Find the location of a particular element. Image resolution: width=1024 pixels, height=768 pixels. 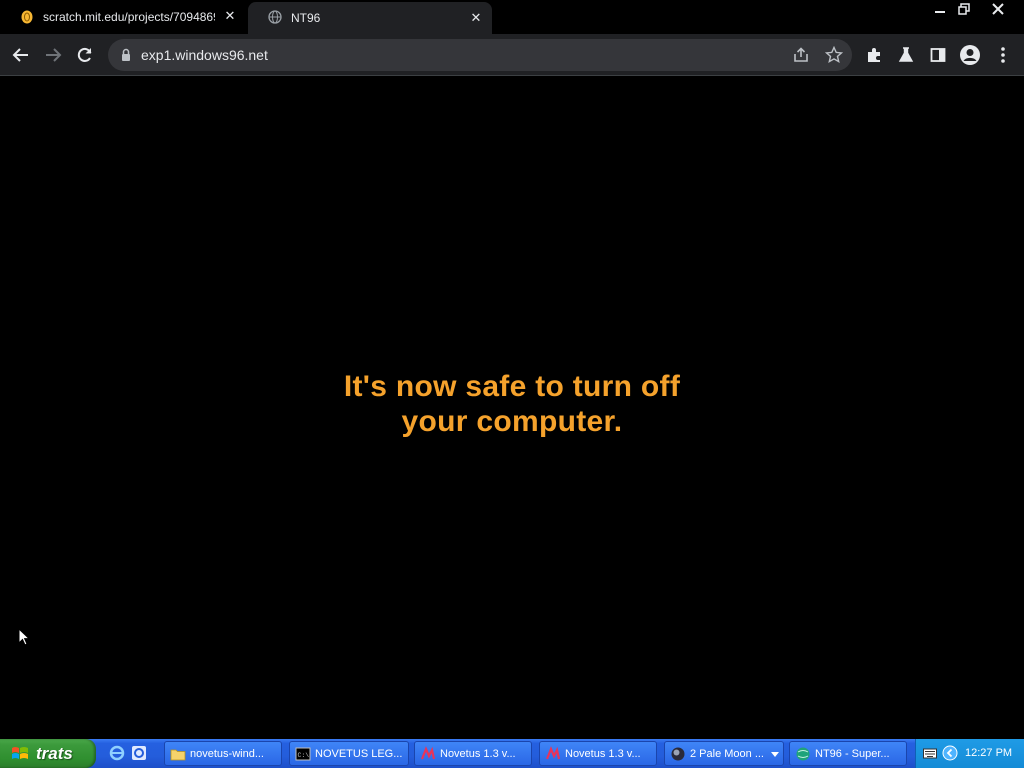

tab-scratch: scratch.mit.edu/projects/70948698 ✕ is located at coordinates (123, 17).